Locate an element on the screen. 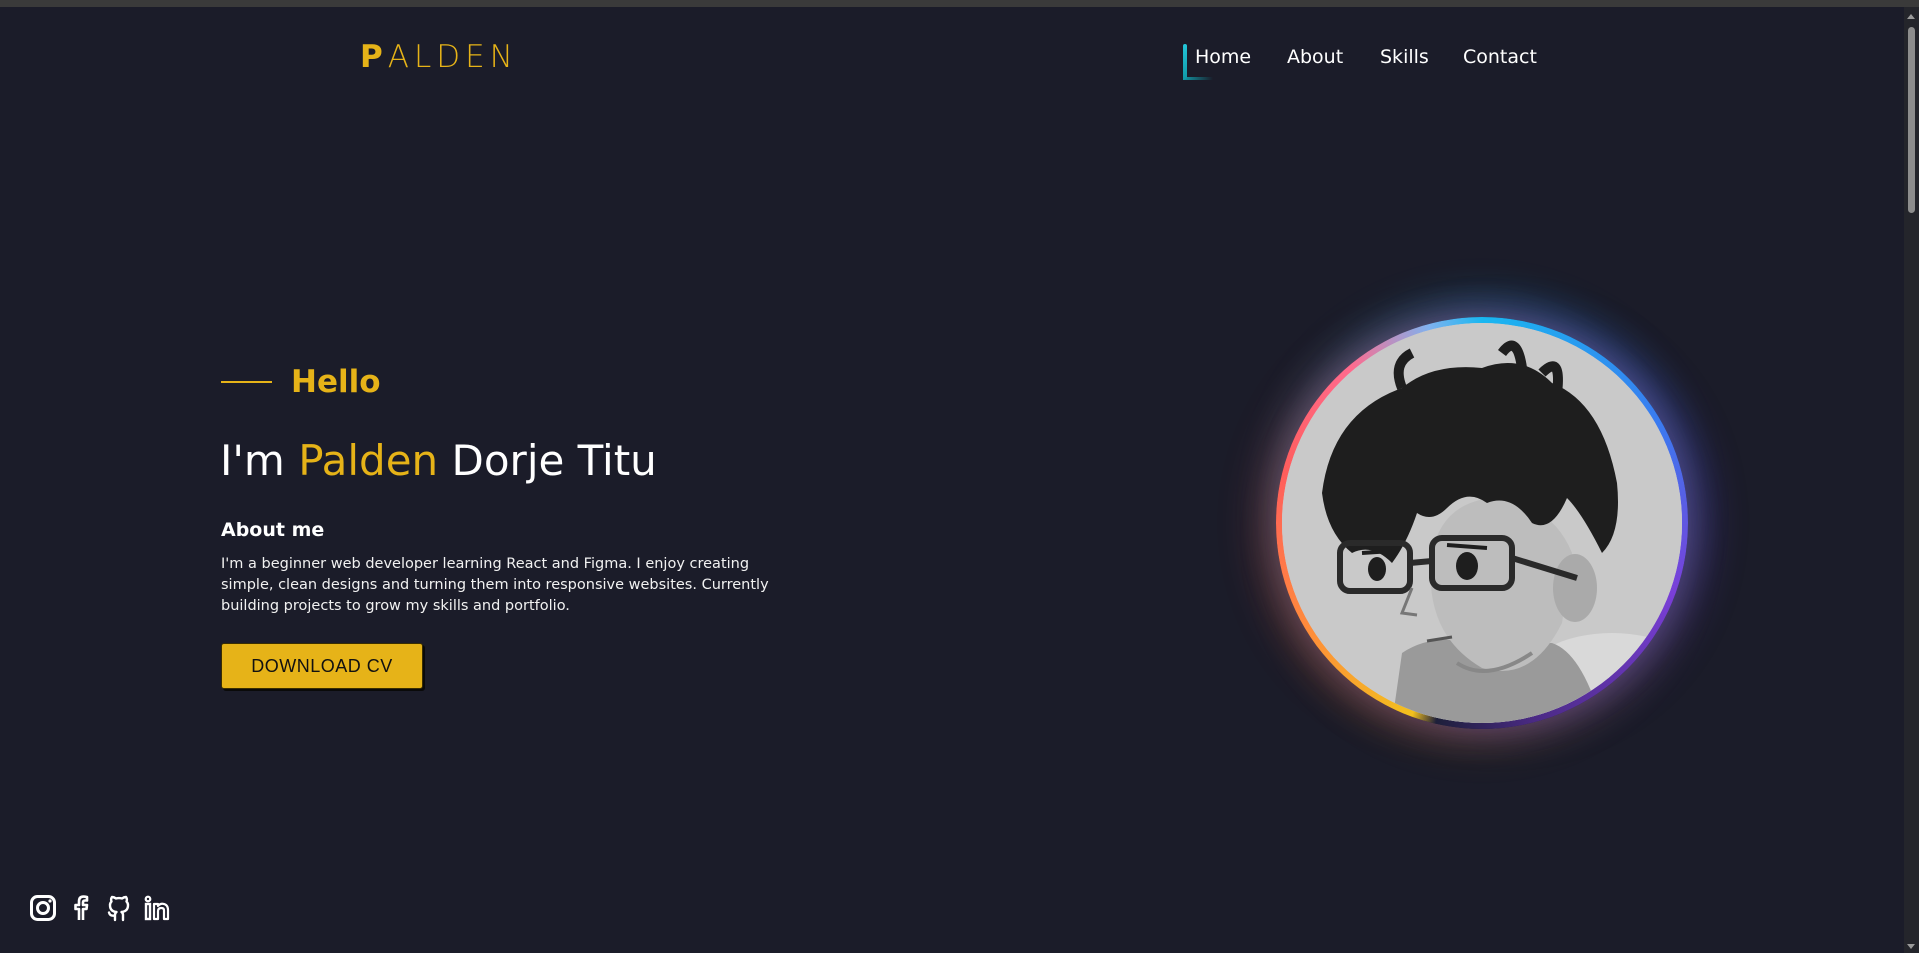 The image size is (1919, 953). avatar-ring is located at coordinates (1482, 523).